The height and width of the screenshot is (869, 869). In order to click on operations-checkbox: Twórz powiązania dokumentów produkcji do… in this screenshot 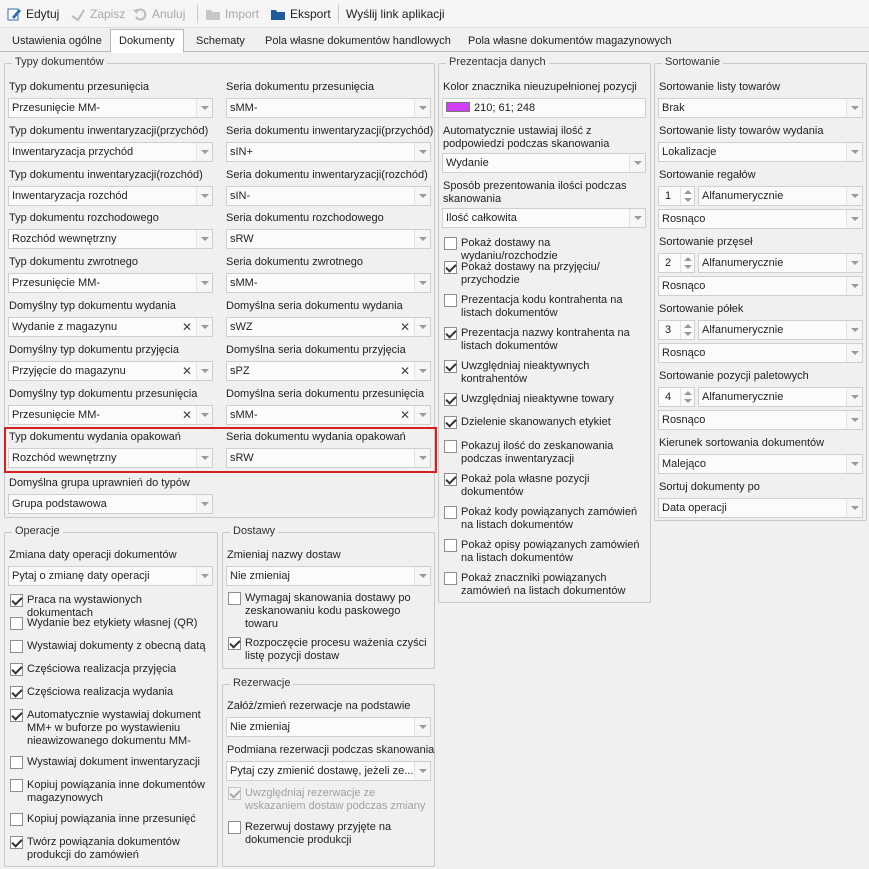, I will do `click(110, 849)`.